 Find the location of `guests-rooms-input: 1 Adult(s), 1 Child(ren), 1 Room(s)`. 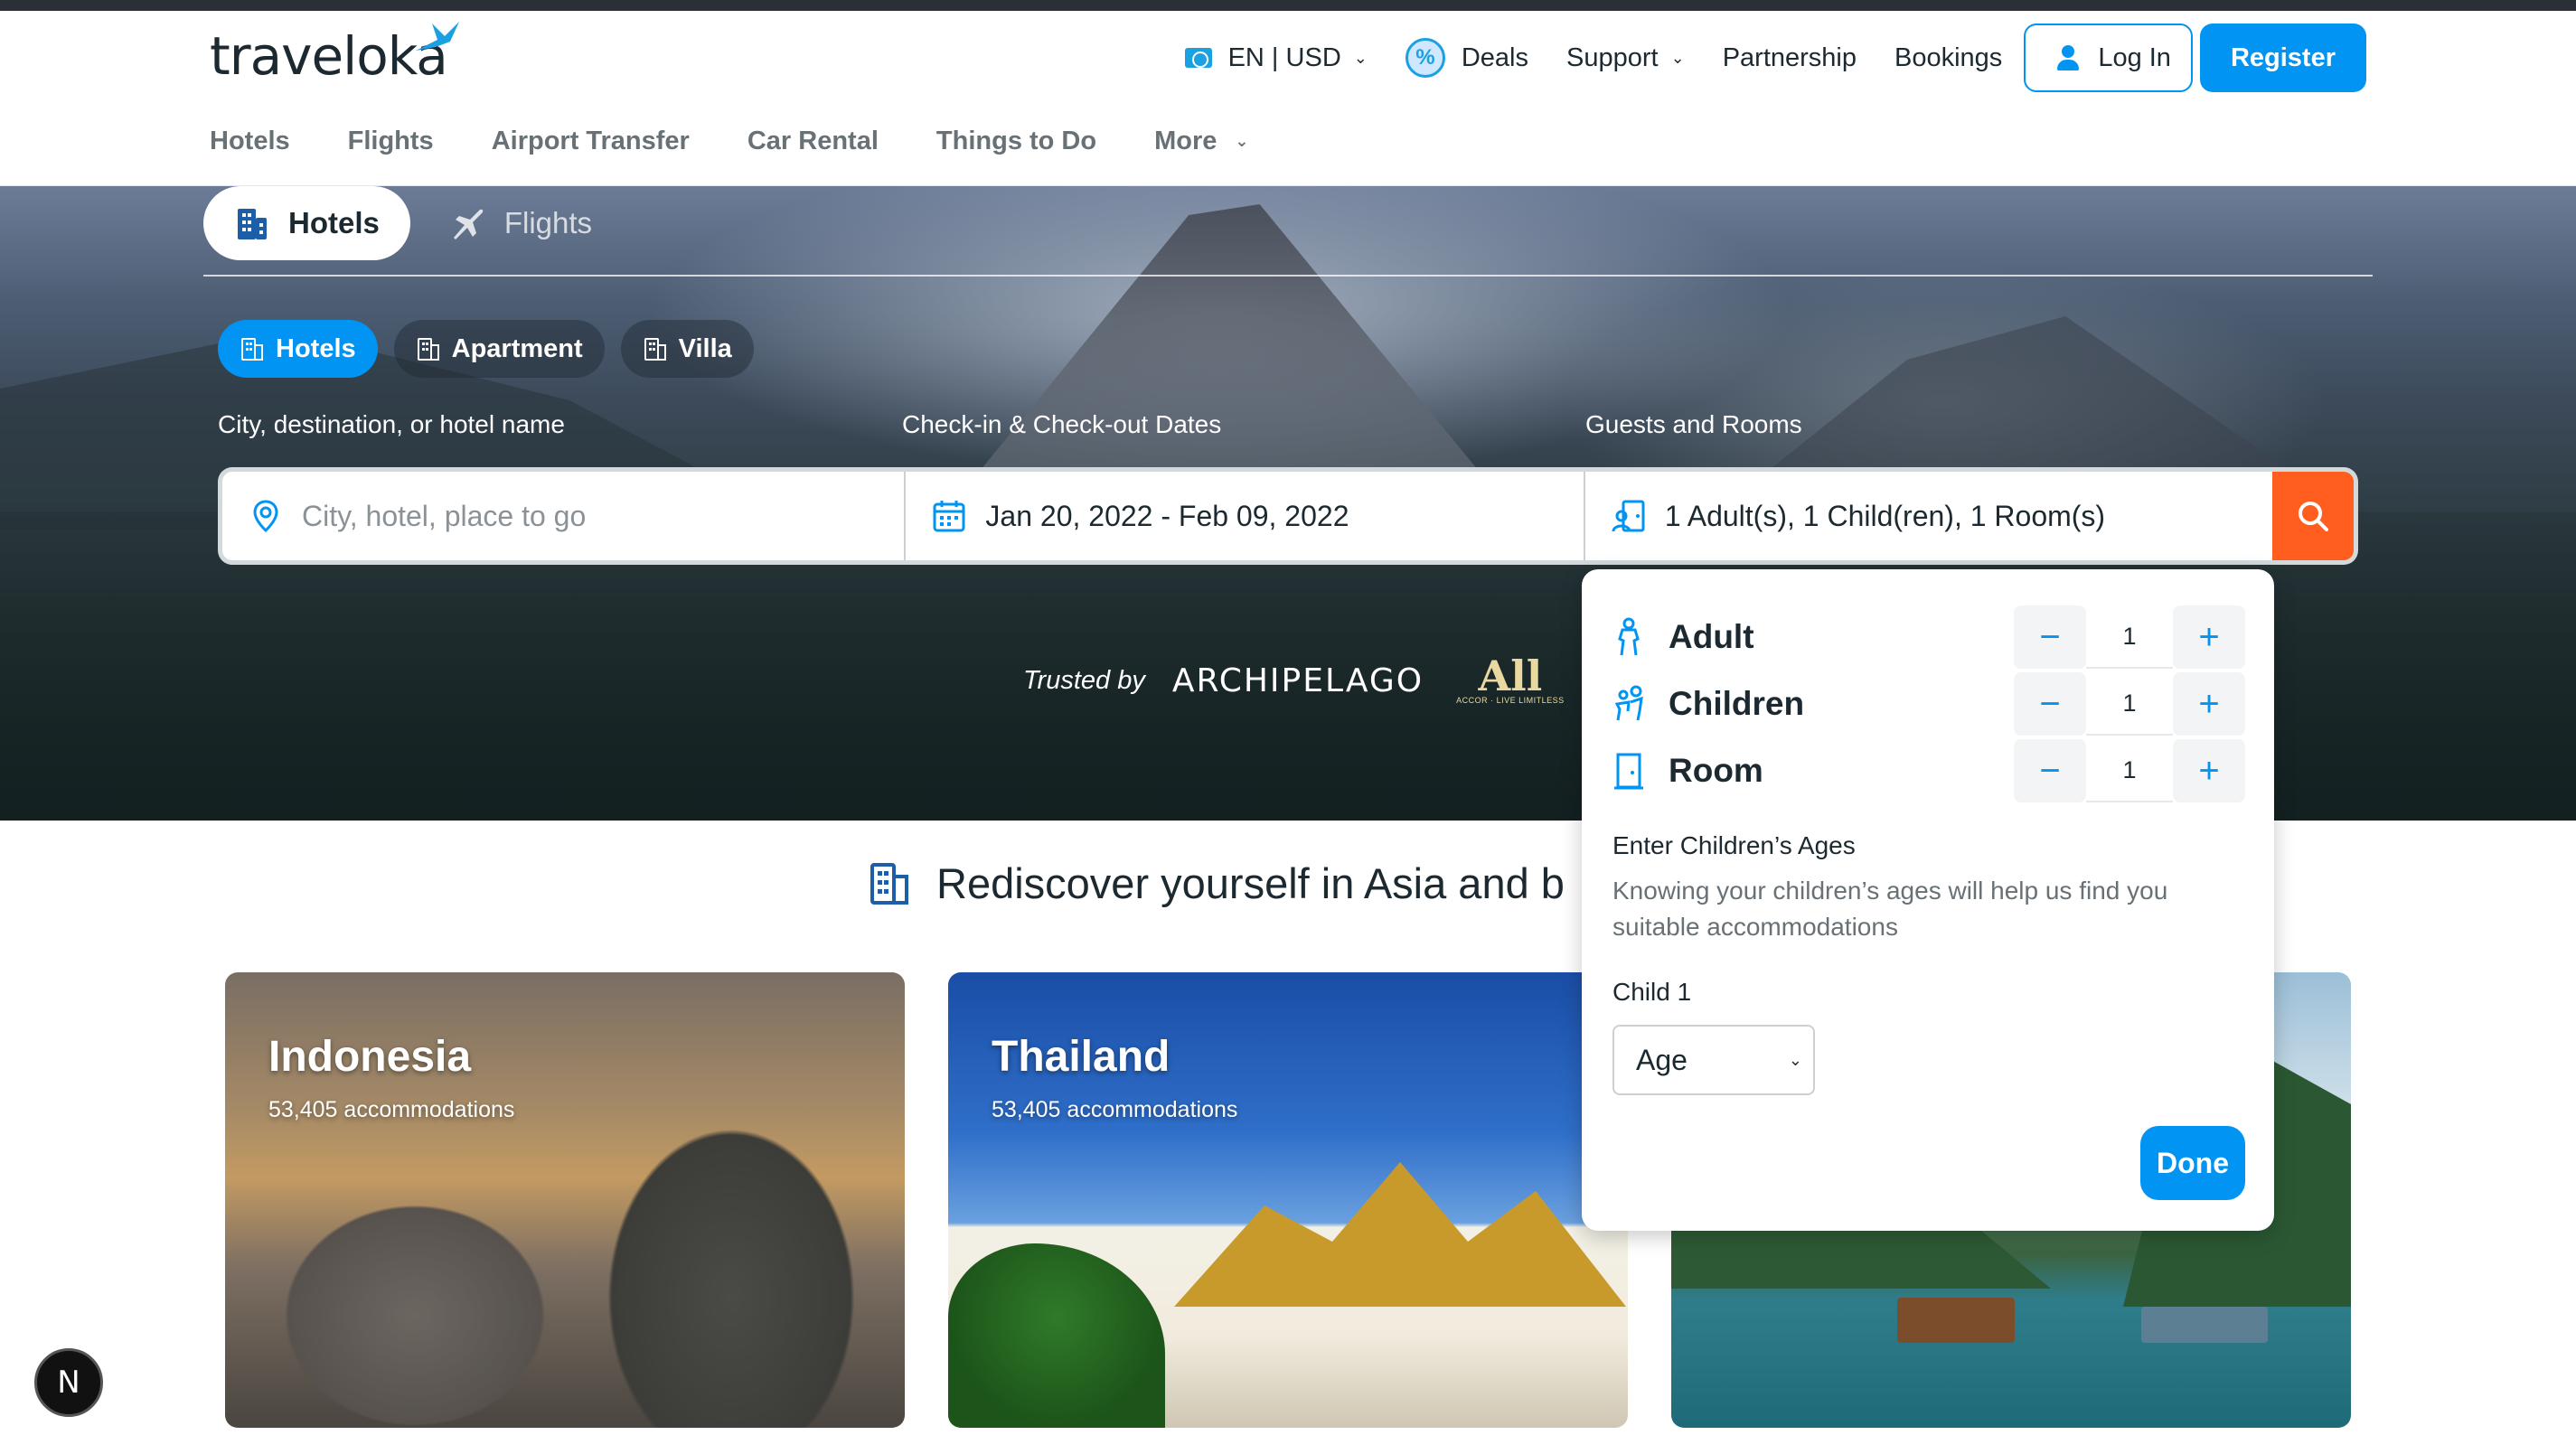

guests-rooms-input: 1 Adult(s), 1 Child(ren), 1 Room(s) is located at coordinates (1929, 516).